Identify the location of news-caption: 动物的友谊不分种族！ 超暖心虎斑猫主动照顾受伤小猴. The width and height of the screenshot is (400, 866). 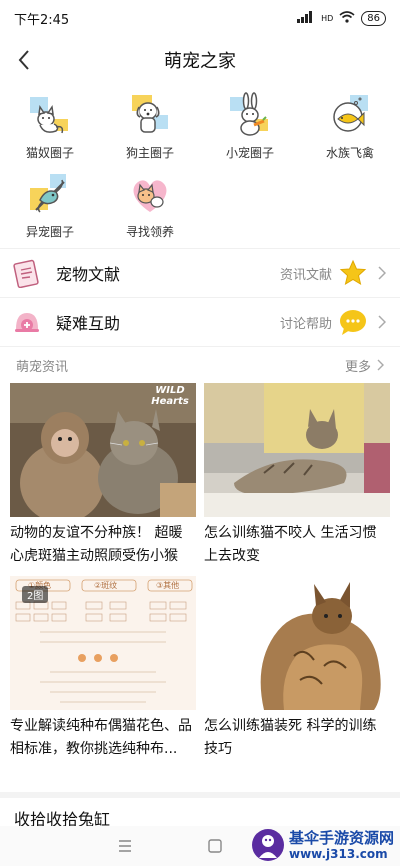
(96, 544).